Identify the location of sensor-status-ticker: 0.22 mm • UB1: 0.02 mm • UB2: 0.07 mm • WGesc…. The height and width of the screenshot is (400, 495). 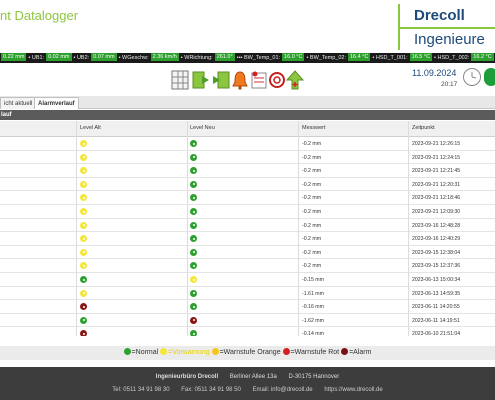
(247, 58).